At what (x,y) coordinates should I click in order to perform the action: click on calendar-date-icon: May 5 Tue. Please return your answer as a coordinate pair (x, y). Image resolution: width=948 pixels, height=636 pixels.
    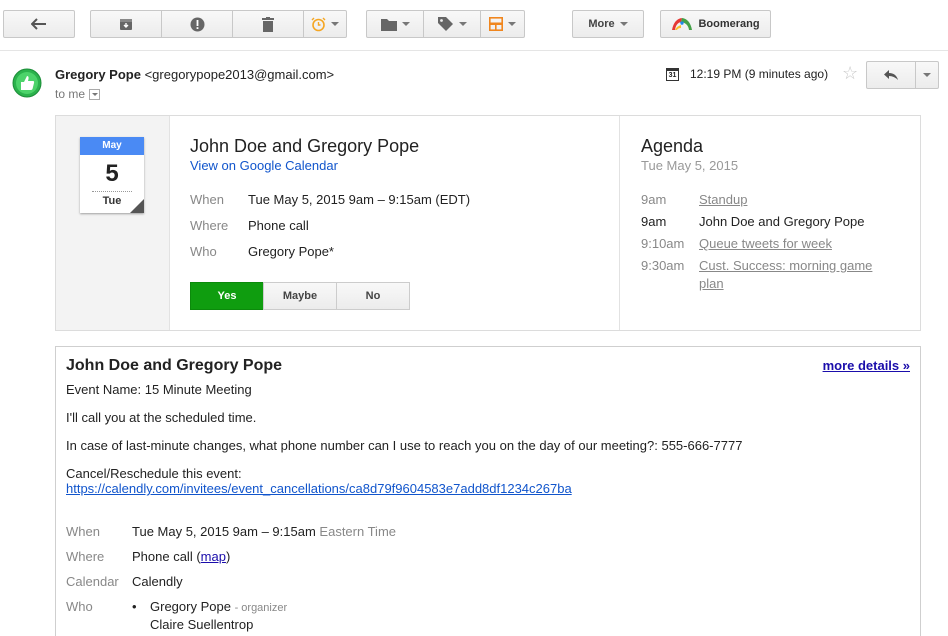
    Looking at the image, I should click on (112, 175).